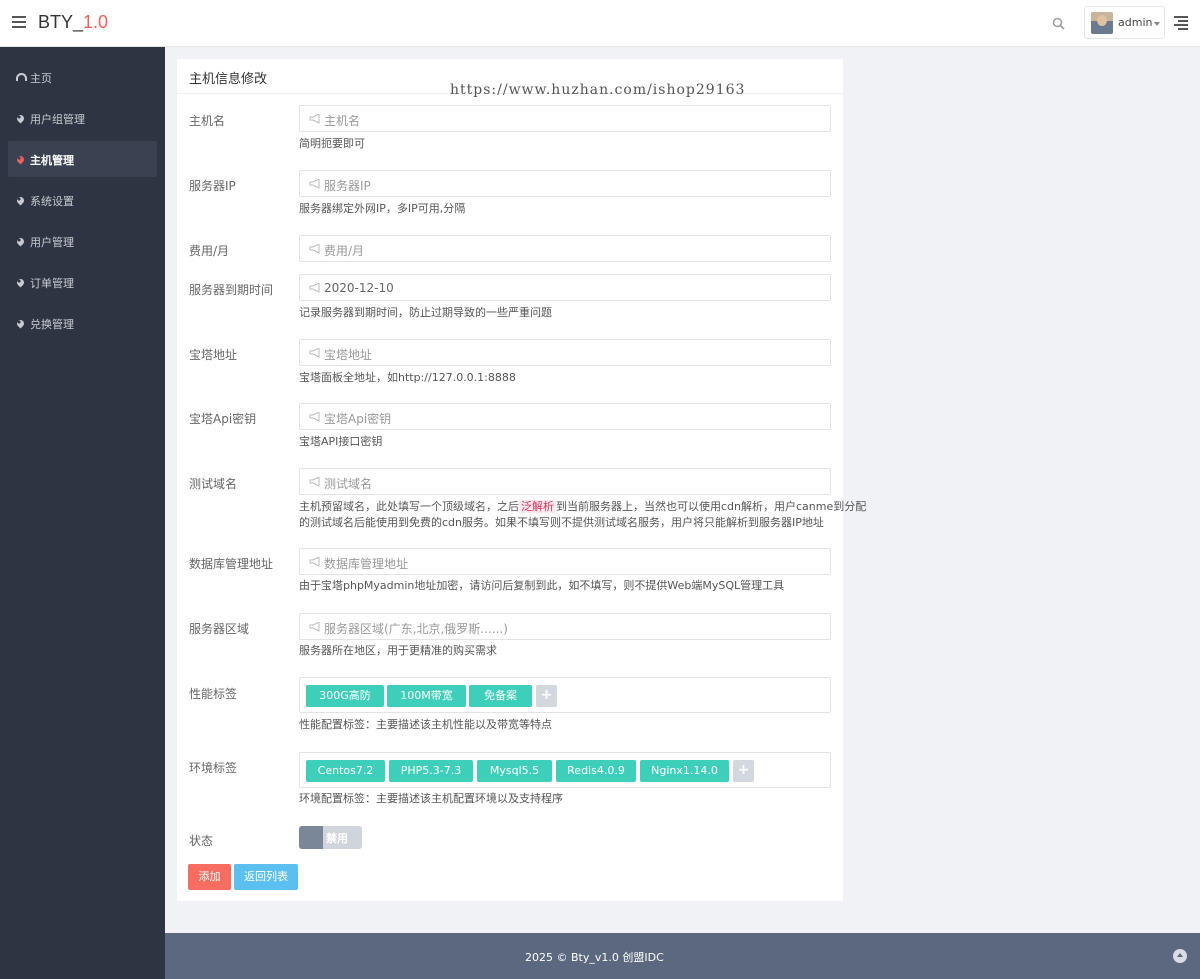 Image resolution: width=1200 pixels, height=979 pixels. What do you see at coordinates (366, 564) in the screenshot?
I see `db-url-placeholder: 数据库管理地址` at bounding box center [366, 564].